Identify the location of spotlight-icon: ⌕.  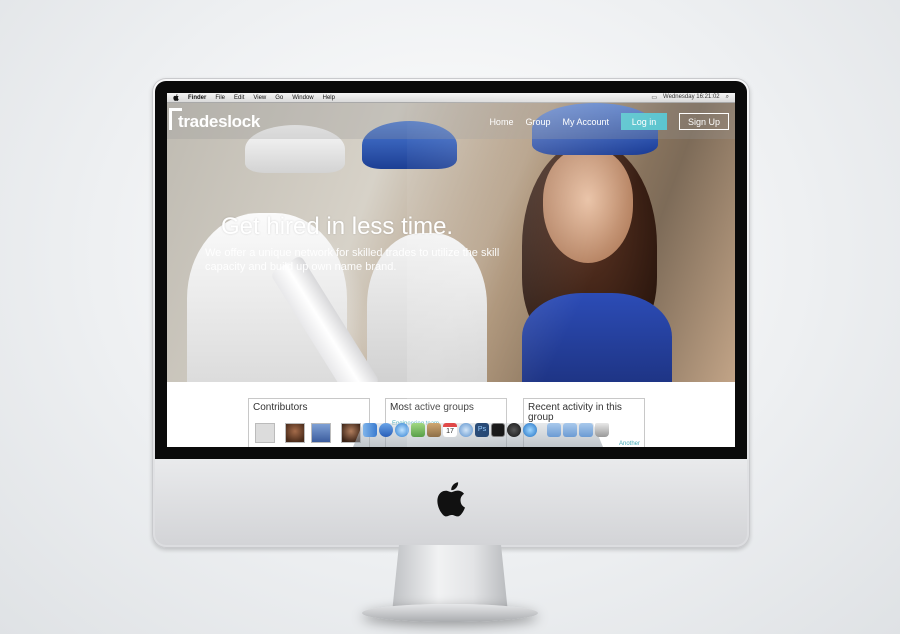
(727, 97).